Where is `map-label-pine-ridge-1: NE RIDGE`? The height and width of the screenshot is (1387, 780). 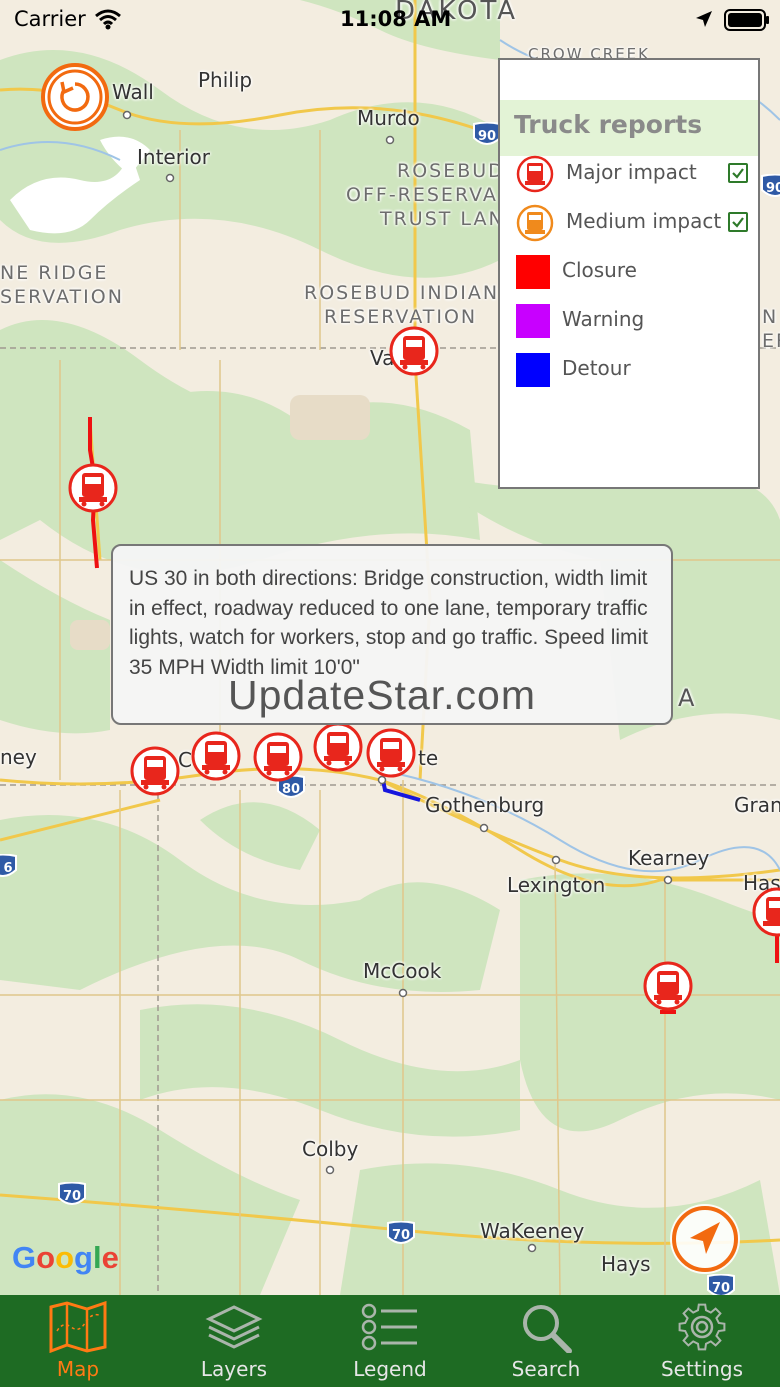
map-label-pine-ridge-1: NE RIDGE is located at coordinates (54, 273).